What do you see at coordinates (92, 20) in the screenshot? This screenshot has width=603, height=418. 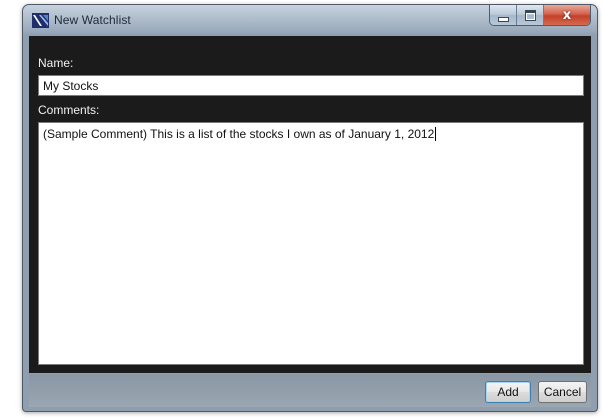 I see `window-title: New Watchlist` at bounding box center [92, 20].